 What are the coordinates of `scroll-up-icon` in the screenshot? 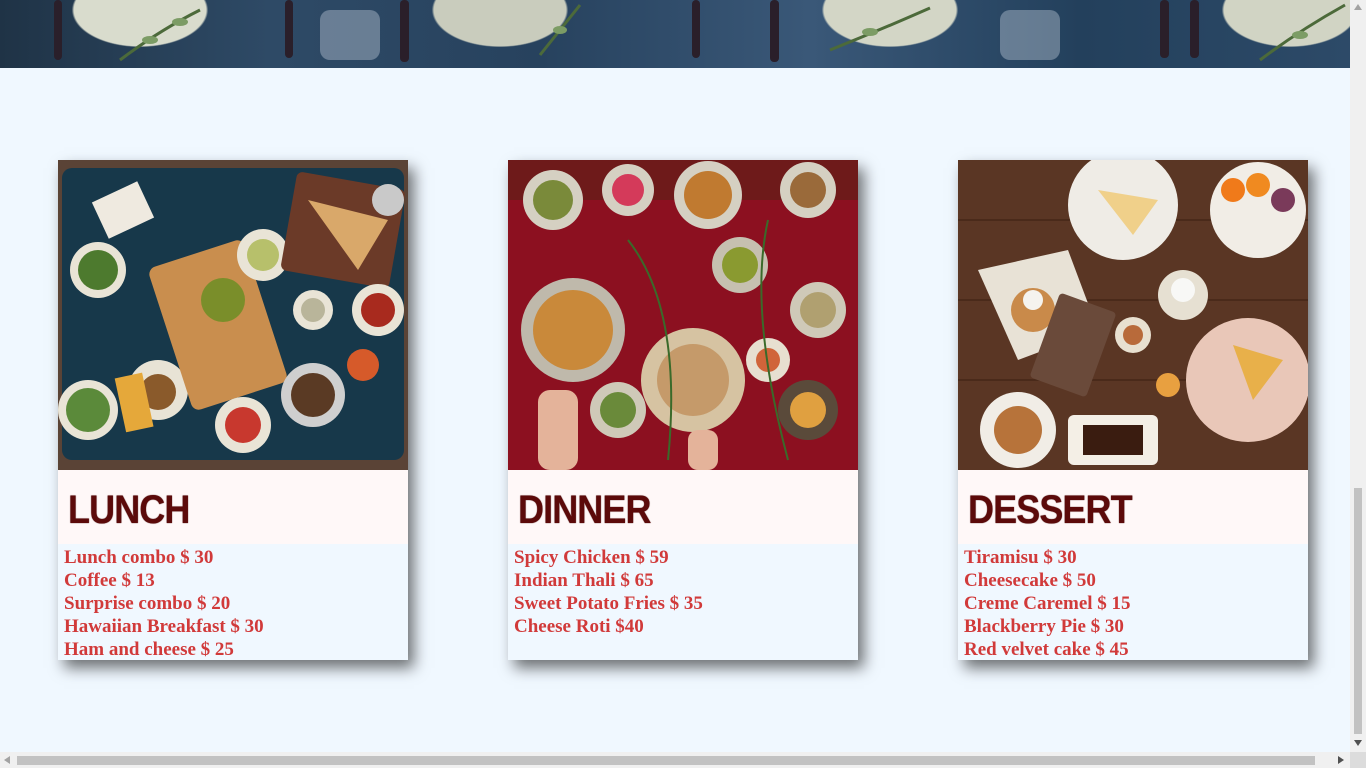 It's located at (1358, 7).